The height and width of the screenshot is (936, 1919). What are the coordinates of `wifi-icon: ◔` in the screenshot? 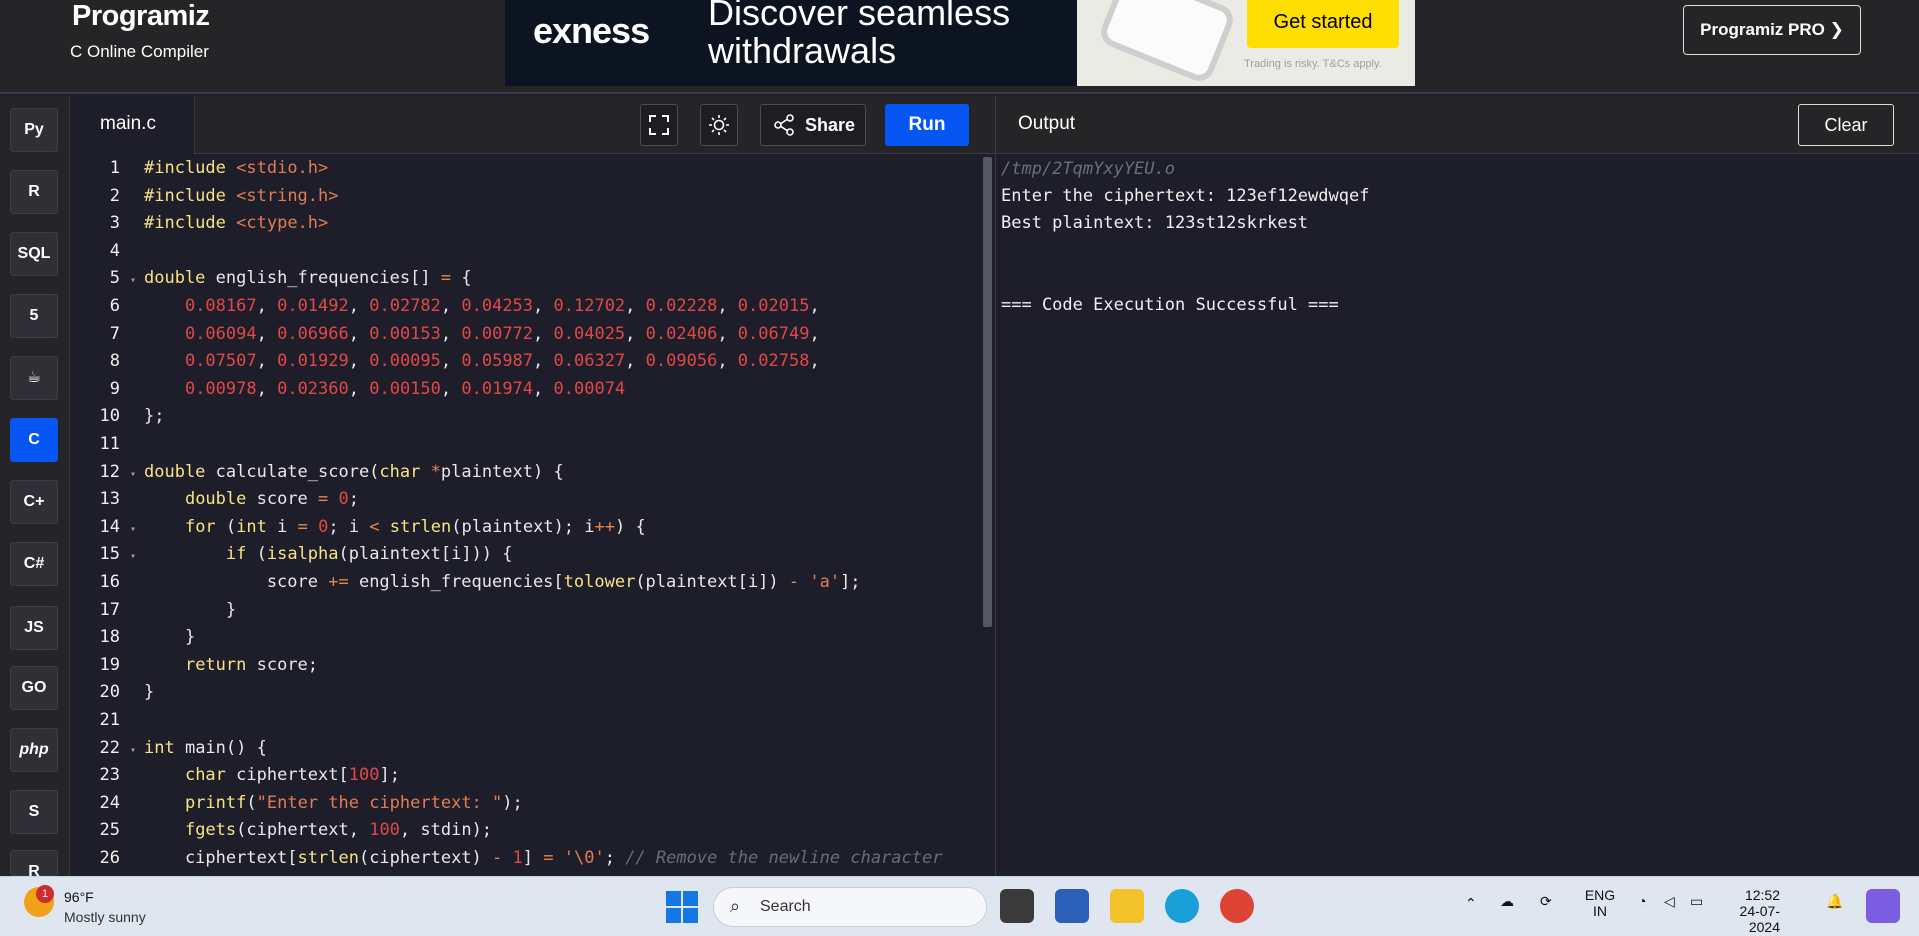 It's located at (1642, 901).